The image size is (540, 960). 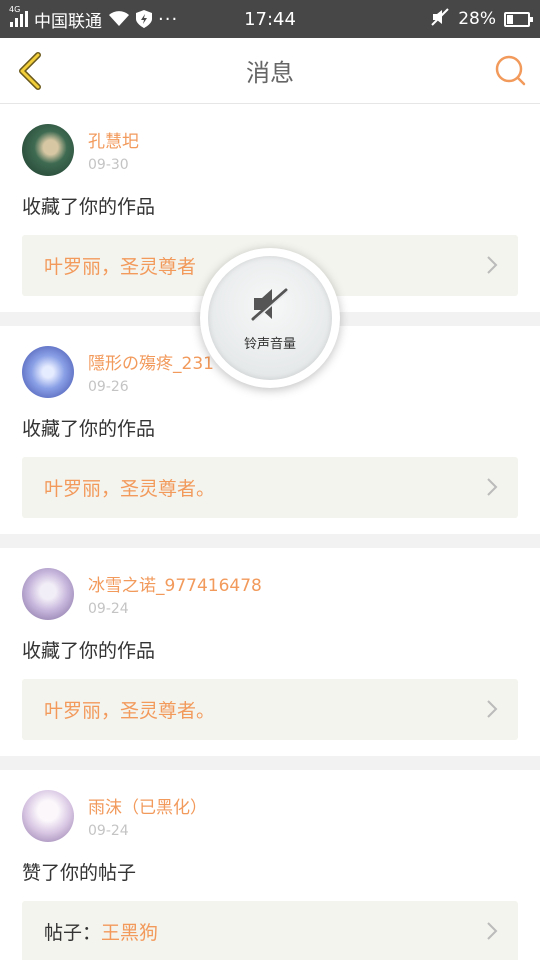 What do you see at coordinates (108, 165) in the screenshot?
I see `message-date: 09-30` at bounding box center [108, 165].